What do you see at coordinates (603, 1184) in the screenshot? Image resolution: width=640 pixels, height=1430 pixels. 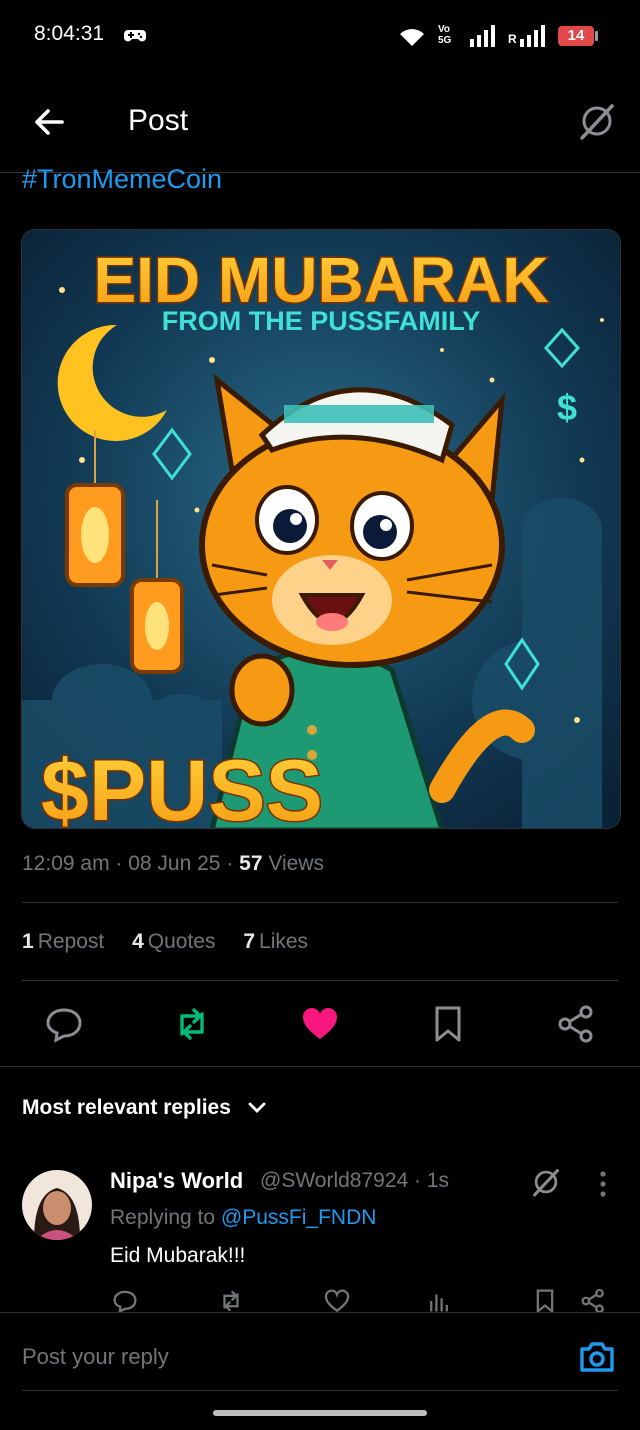 I see `more-options-icon` at bounding box center [603, 1184].